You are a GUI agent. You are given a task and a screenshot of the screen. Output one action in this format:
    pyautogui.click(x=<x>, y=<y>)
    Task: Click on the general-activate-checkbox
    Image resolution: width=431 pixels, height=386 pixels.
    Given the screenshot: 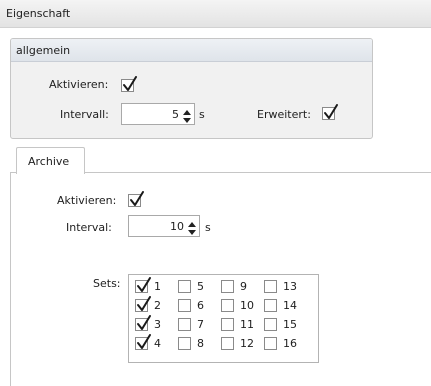 What is the action you would take?
    pyautogui.click(x=129, y=84)
    